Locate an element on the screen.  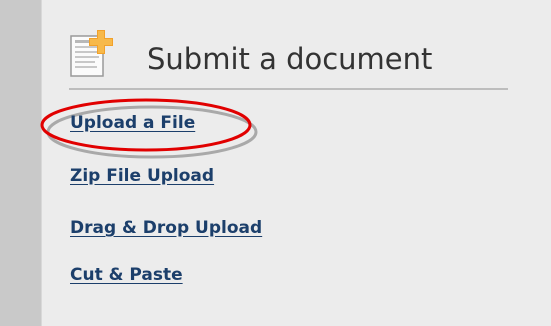
document-add-icon is located at coordinates (91, 53).